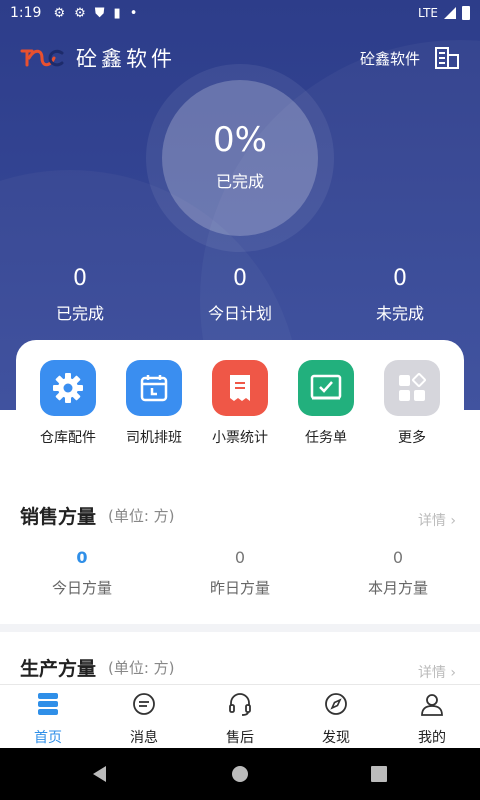 This screenshot has width=480, height=800. I want to click on tab-profile: 我的, so click(432, 719).